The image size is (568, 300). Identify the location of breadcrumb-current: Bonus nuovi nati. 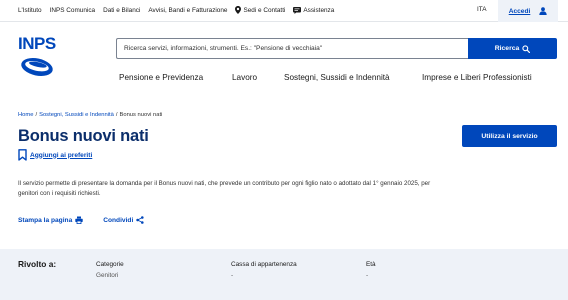
(141, 115).